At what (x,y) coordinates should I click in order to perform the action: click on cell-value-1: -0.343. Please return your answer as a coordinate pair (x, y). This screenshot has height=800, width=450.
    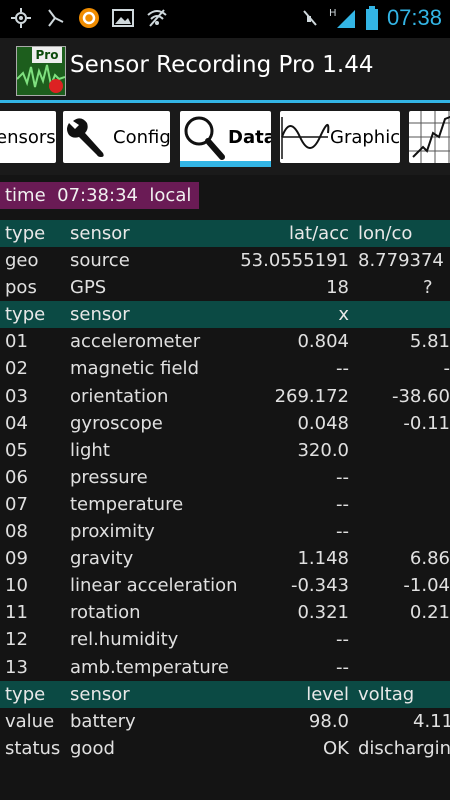
    Looking at the image, I should click on (319, 586).